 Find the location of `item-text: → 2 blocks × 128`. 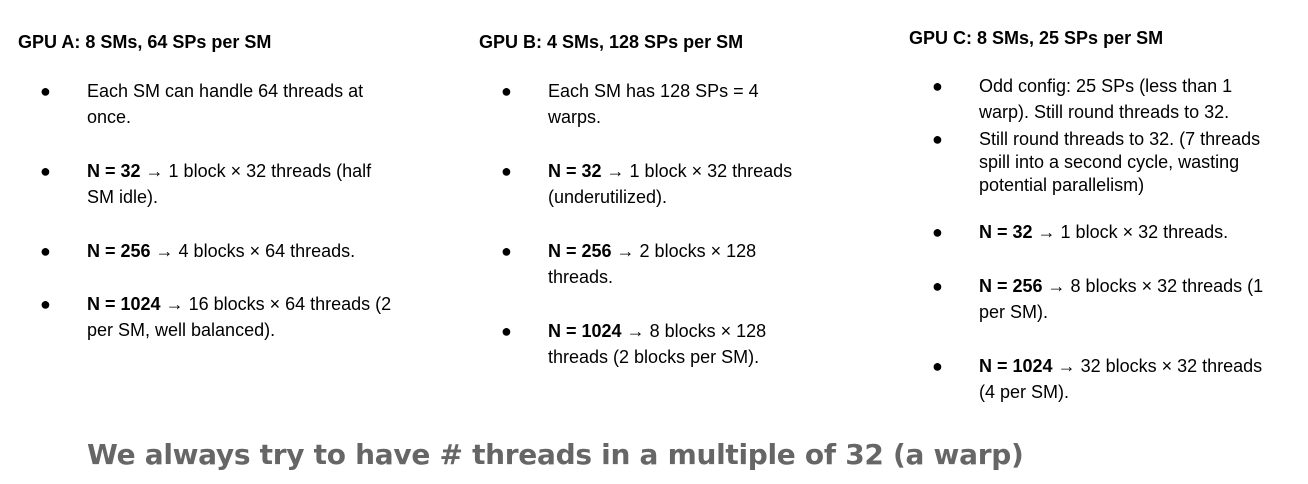

item-text: → 2 blocks × 128 is located at coordinates (684, 251).